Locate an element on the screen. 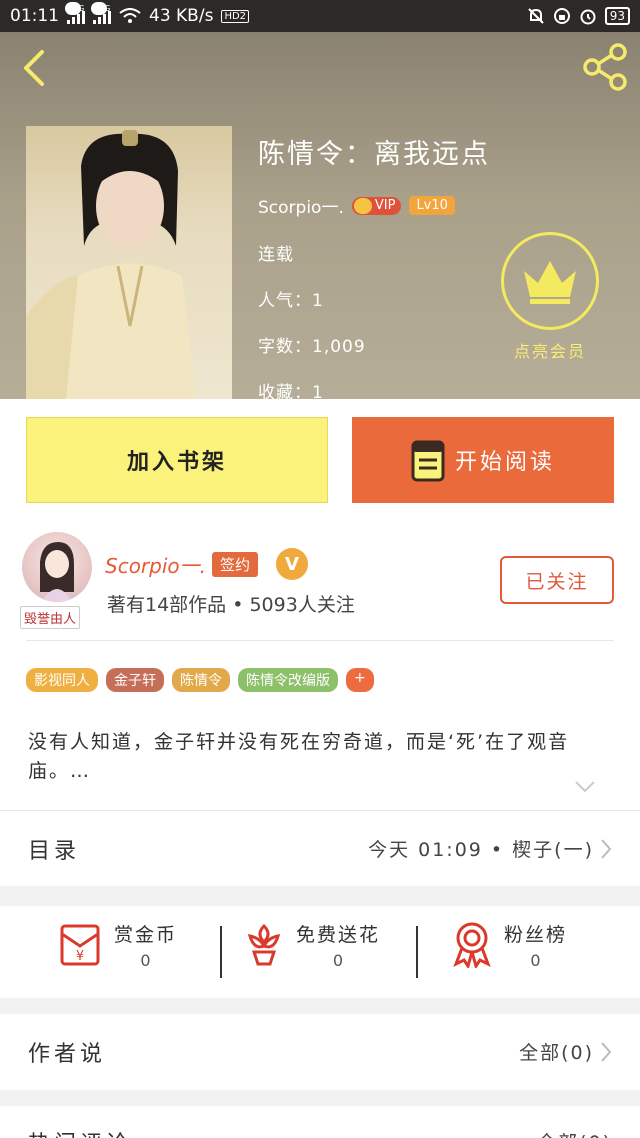 The width and height of the screenshot is (640, 1138). book-title: 陈情令：离我远点 is located at coordinates (374, 154).